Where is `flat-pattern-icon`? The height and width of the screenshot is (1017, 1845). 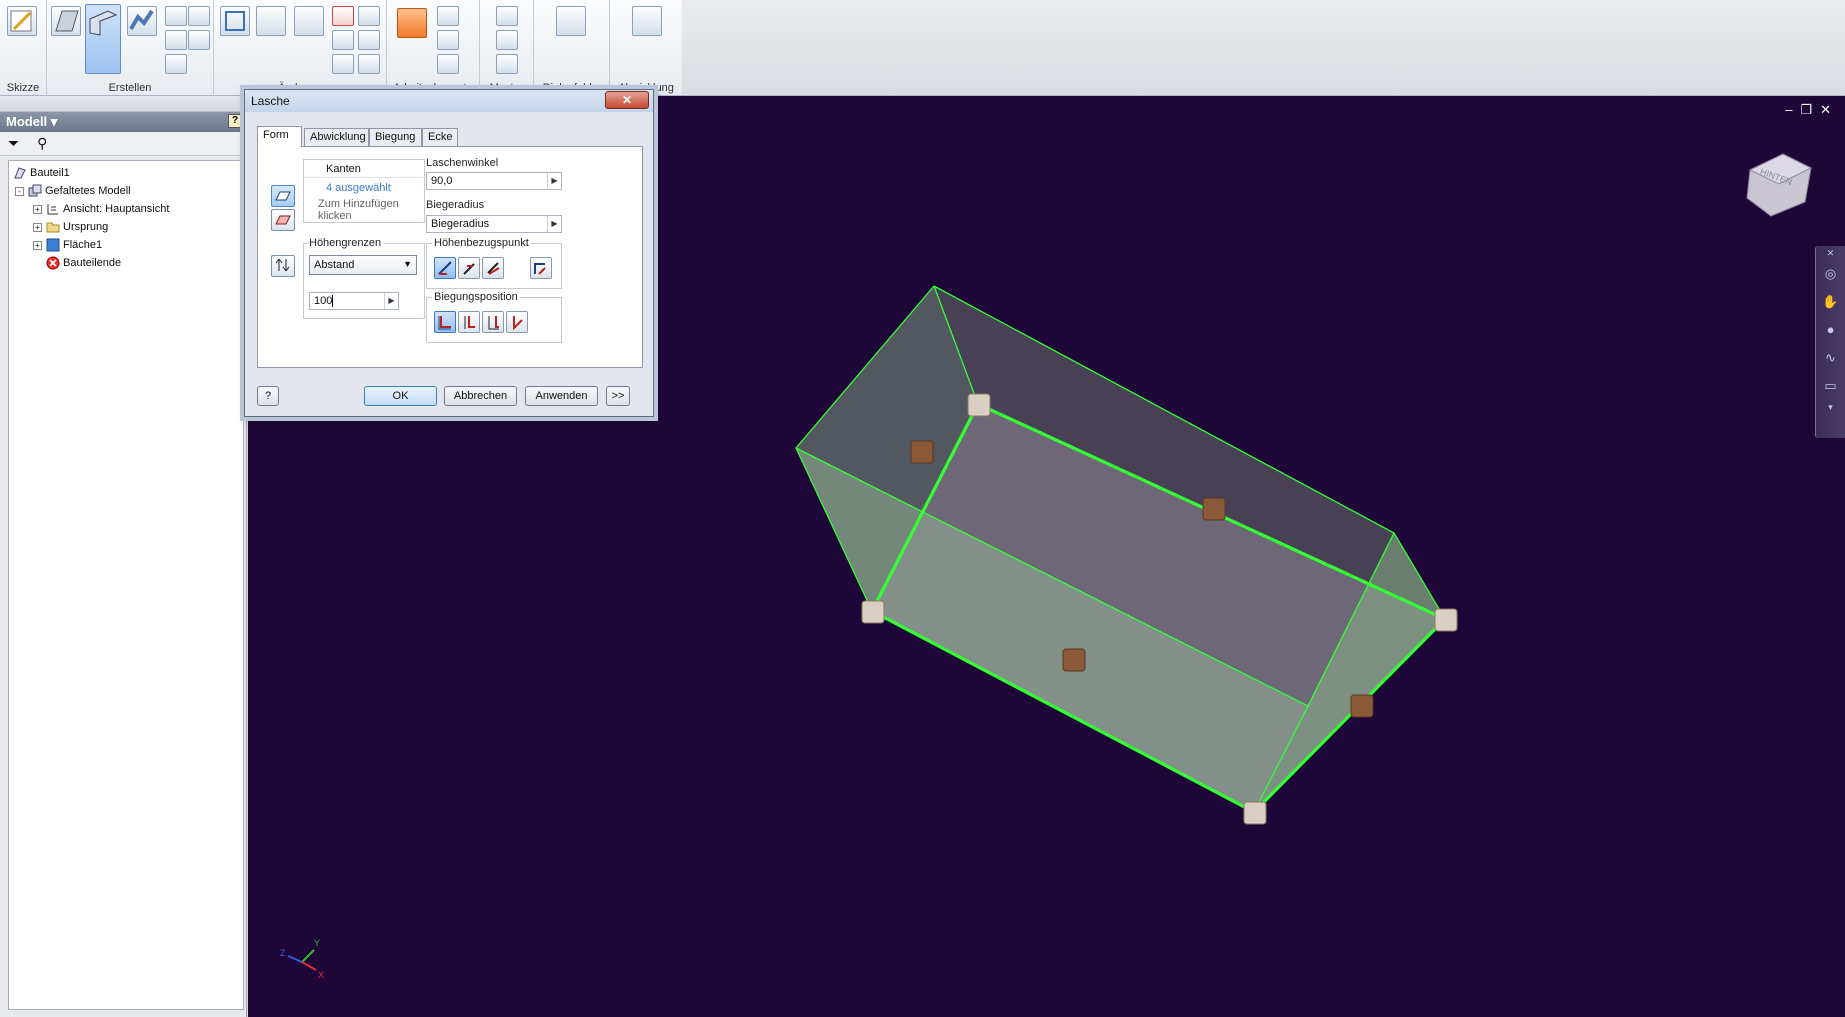 flat-pattern-icon is located at coordinates (647, 21).